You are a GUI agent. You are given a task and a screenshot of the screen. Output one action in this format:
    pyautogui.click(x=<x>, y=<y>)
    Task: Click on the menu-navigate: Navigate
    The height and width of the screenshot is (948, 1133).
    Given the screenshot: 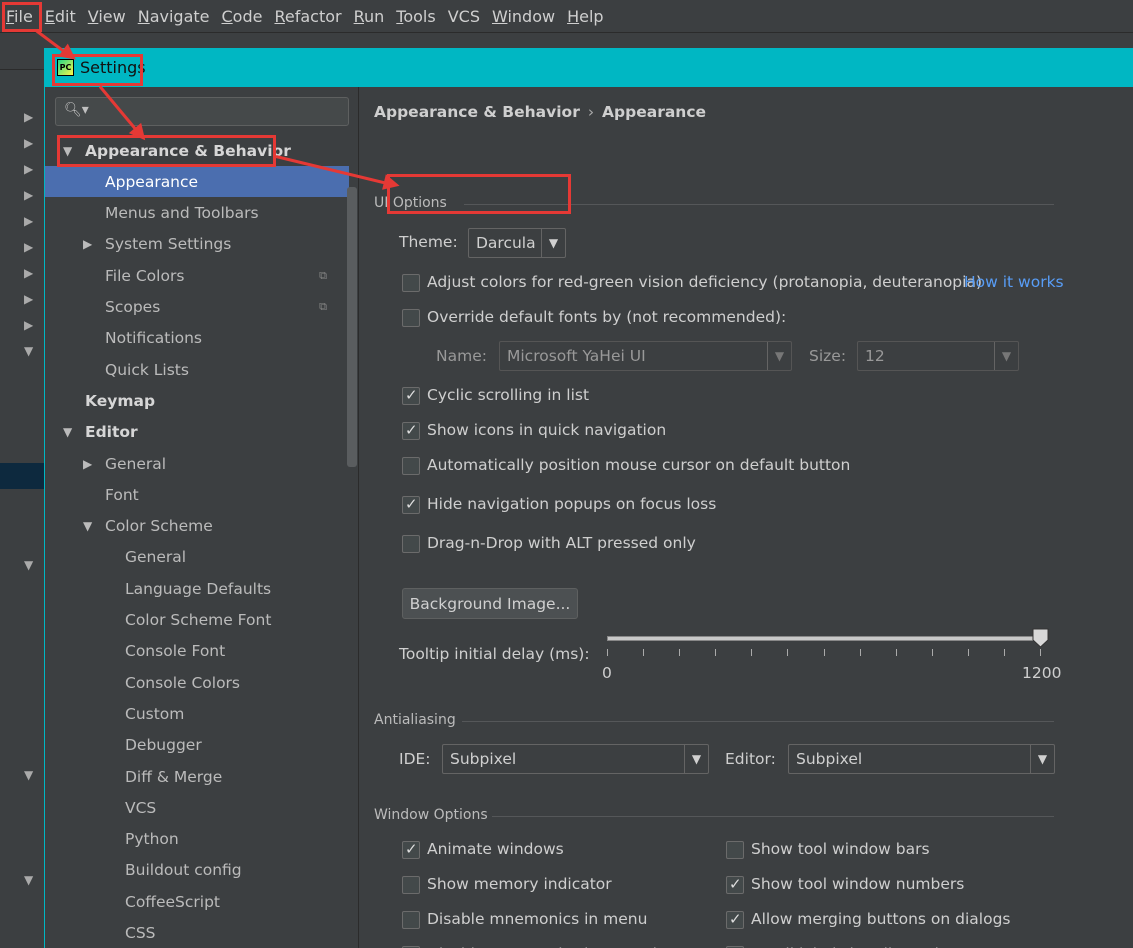 What is the action you would take?
    pyautogui.click(x=174, y=16)
    